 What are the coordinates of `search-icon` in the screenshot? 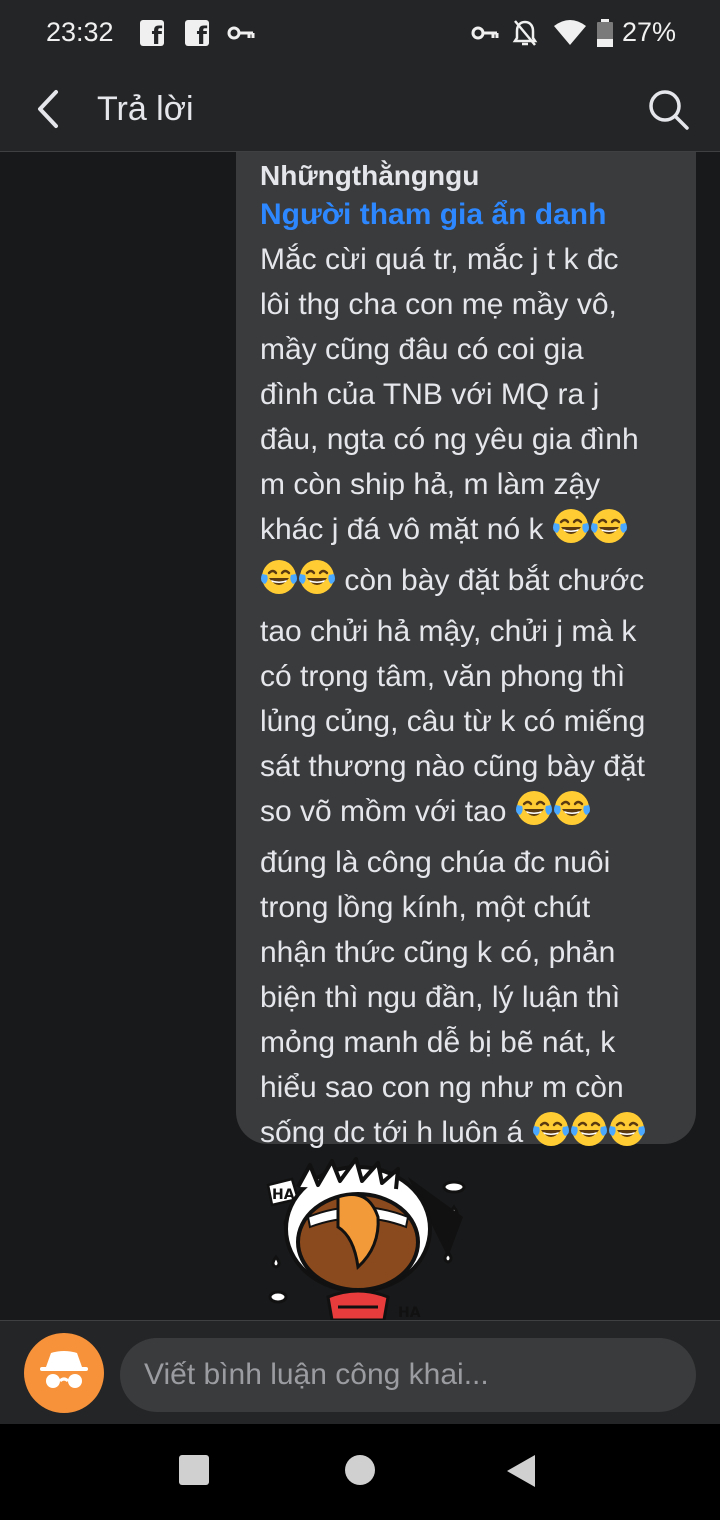 It's located at (669, 110).